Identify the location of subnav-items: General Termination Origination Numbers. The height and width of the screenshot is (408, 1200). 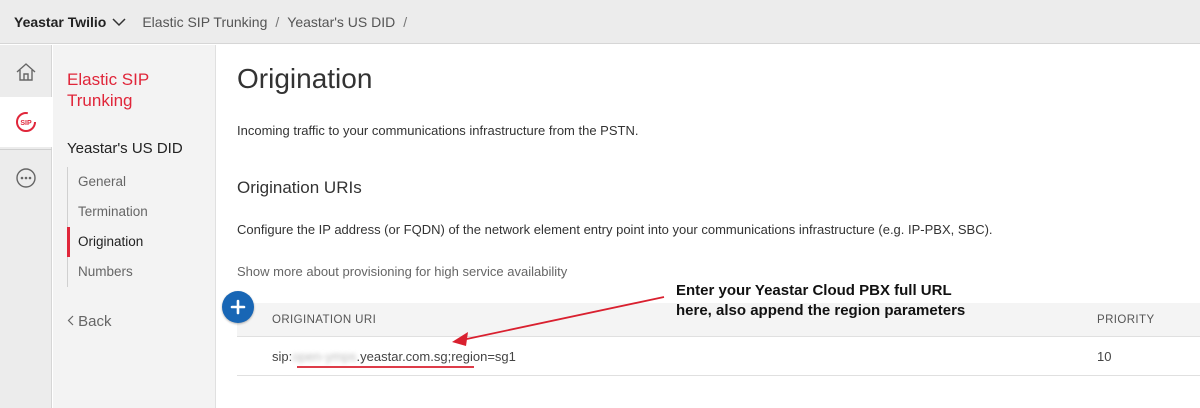
(107, 227).